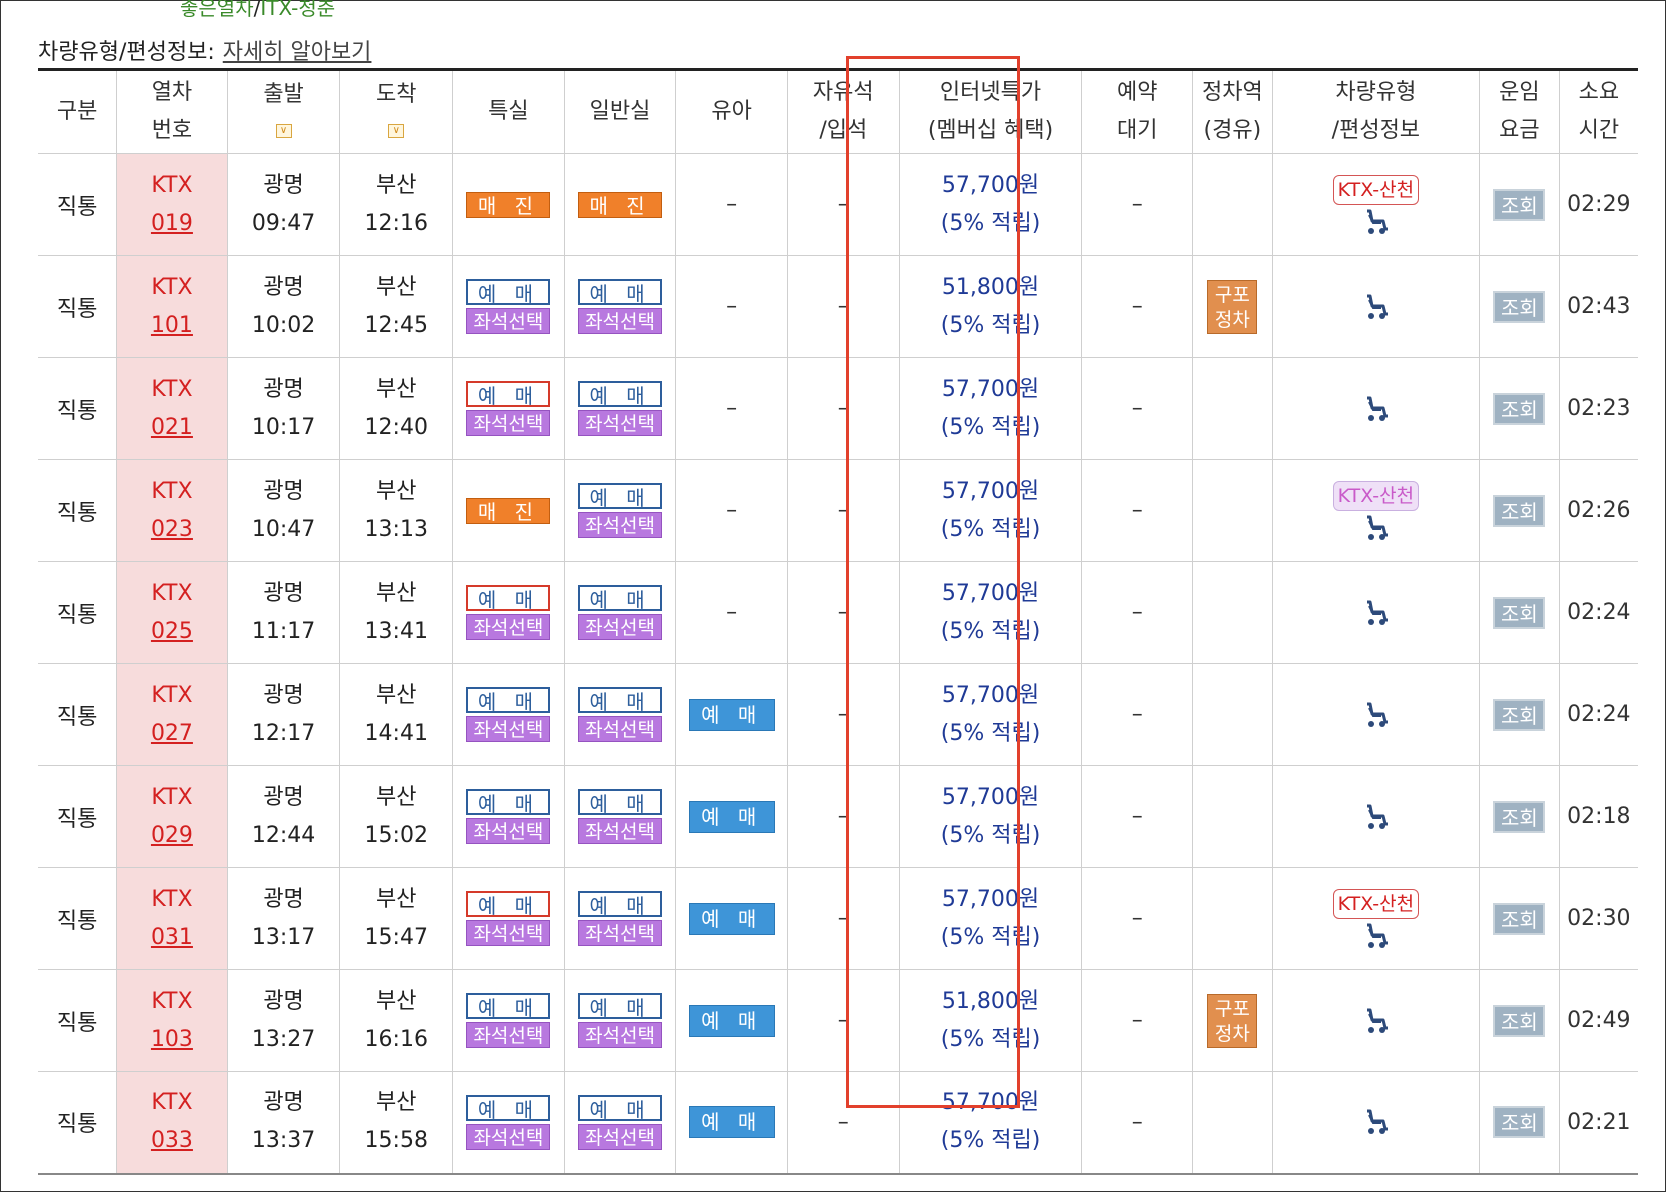 This screenshot has height=1194, width=1668. What do you see at coordinates (1598, 306) in the screenshot?
I see `duration-cell: 02:43` at bounding box center [1598, 306].